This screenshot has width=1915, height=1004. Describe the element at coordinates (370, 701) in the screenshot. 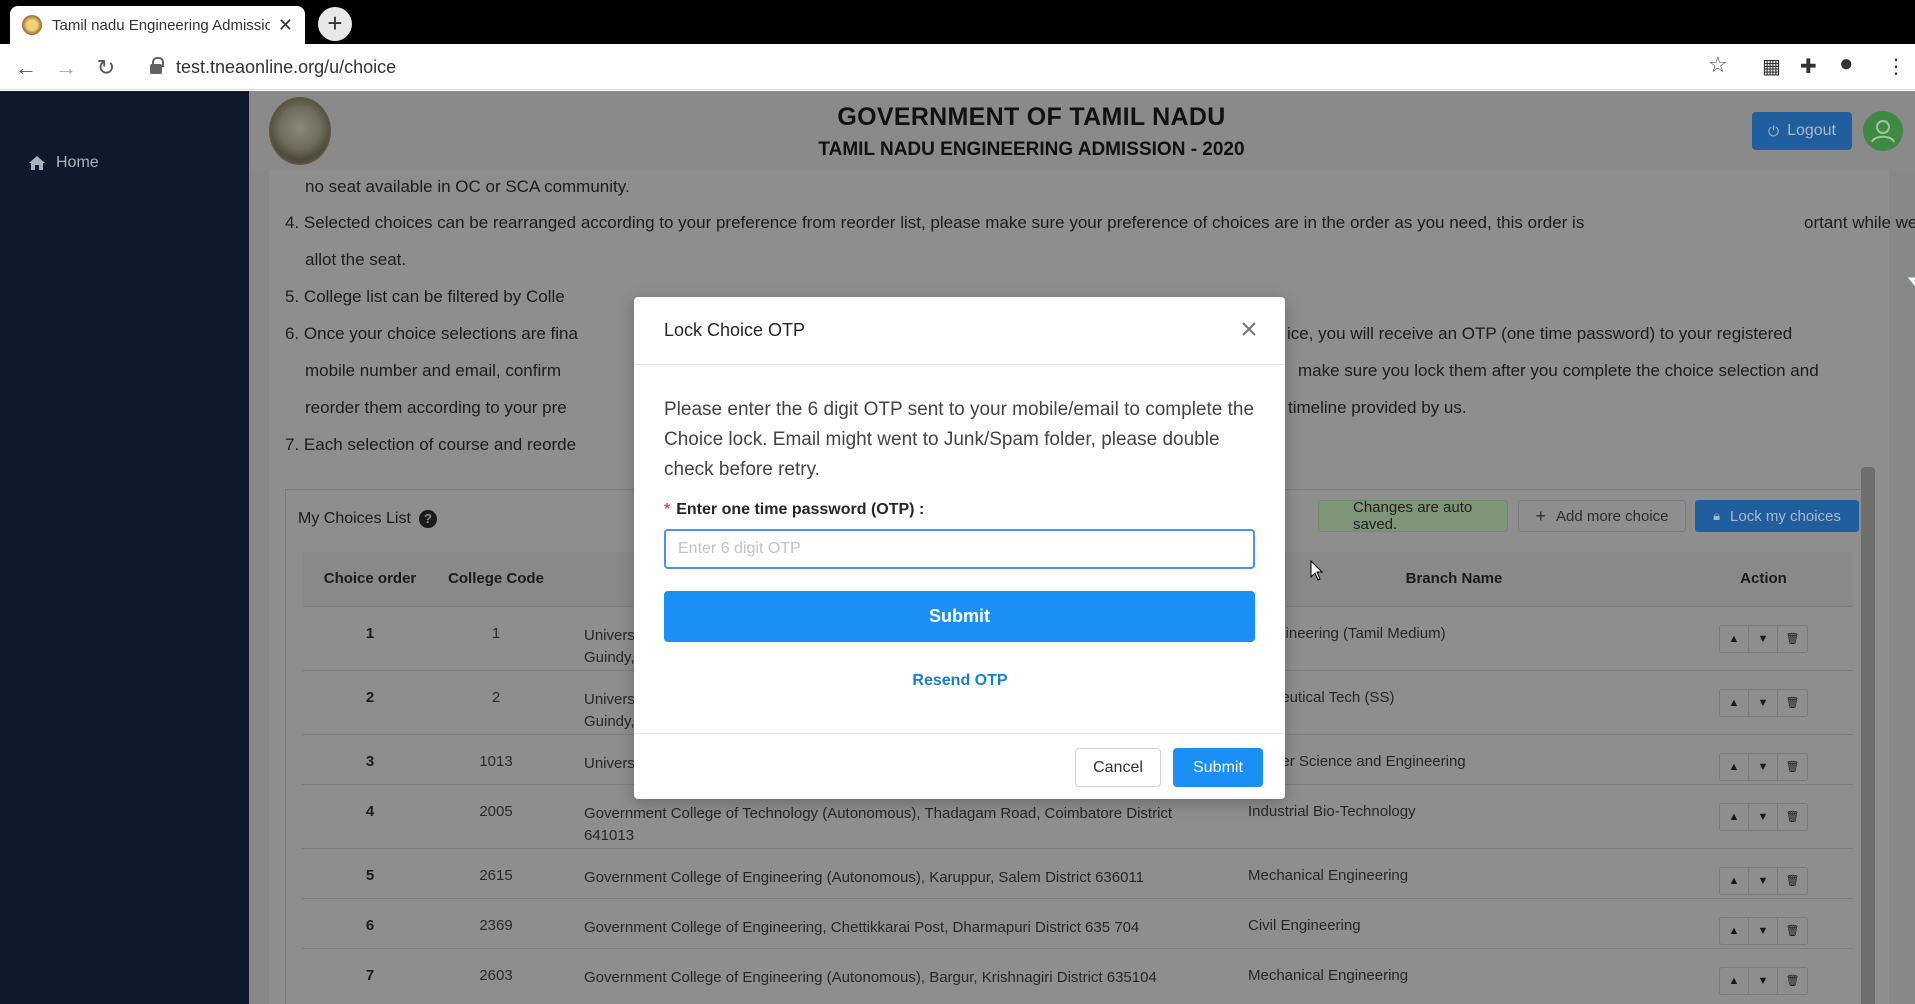

I see `choice-order-cell: 2` at that location.